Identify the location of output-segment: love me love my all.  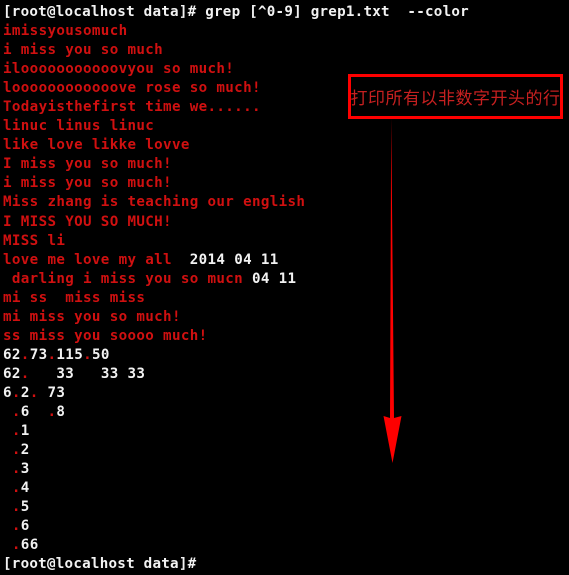
(96, 259).